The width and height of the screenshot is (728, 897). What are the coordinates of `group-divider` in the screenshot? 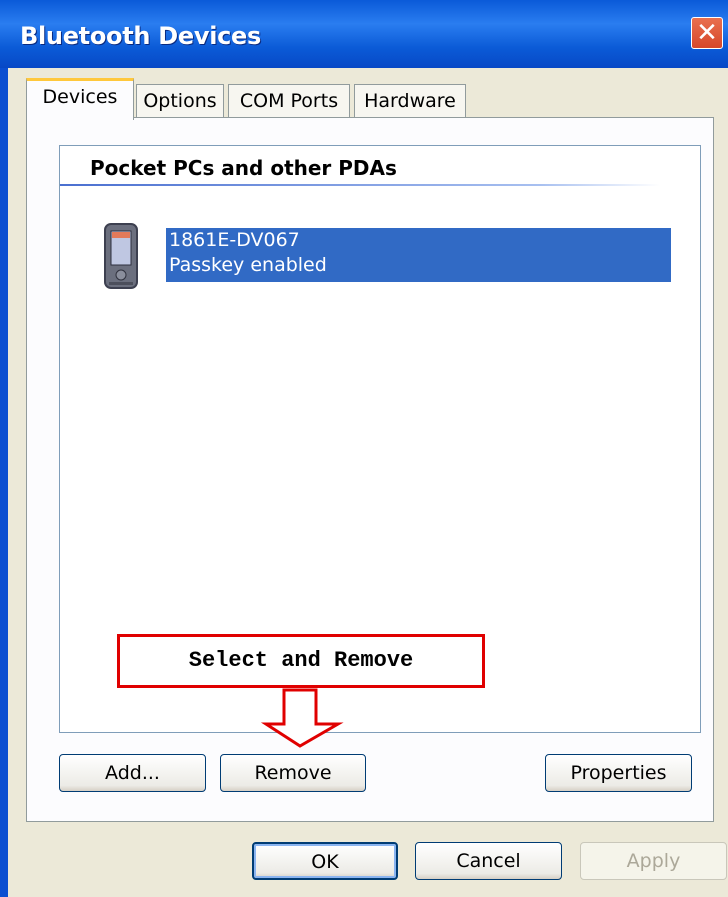 It's located at (360, 185).